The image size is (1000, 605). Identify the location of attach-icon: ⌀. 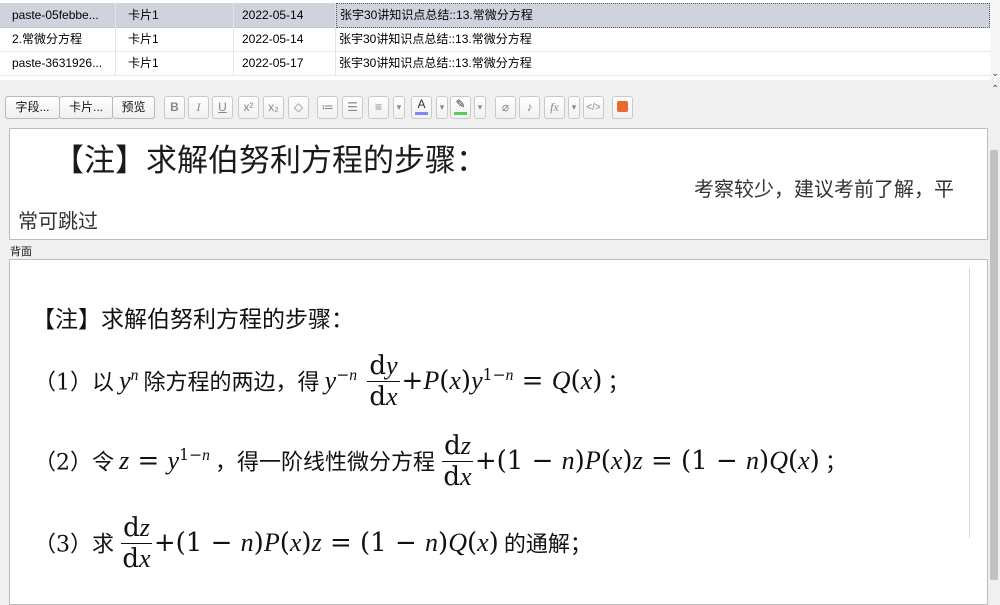
(505, 107).